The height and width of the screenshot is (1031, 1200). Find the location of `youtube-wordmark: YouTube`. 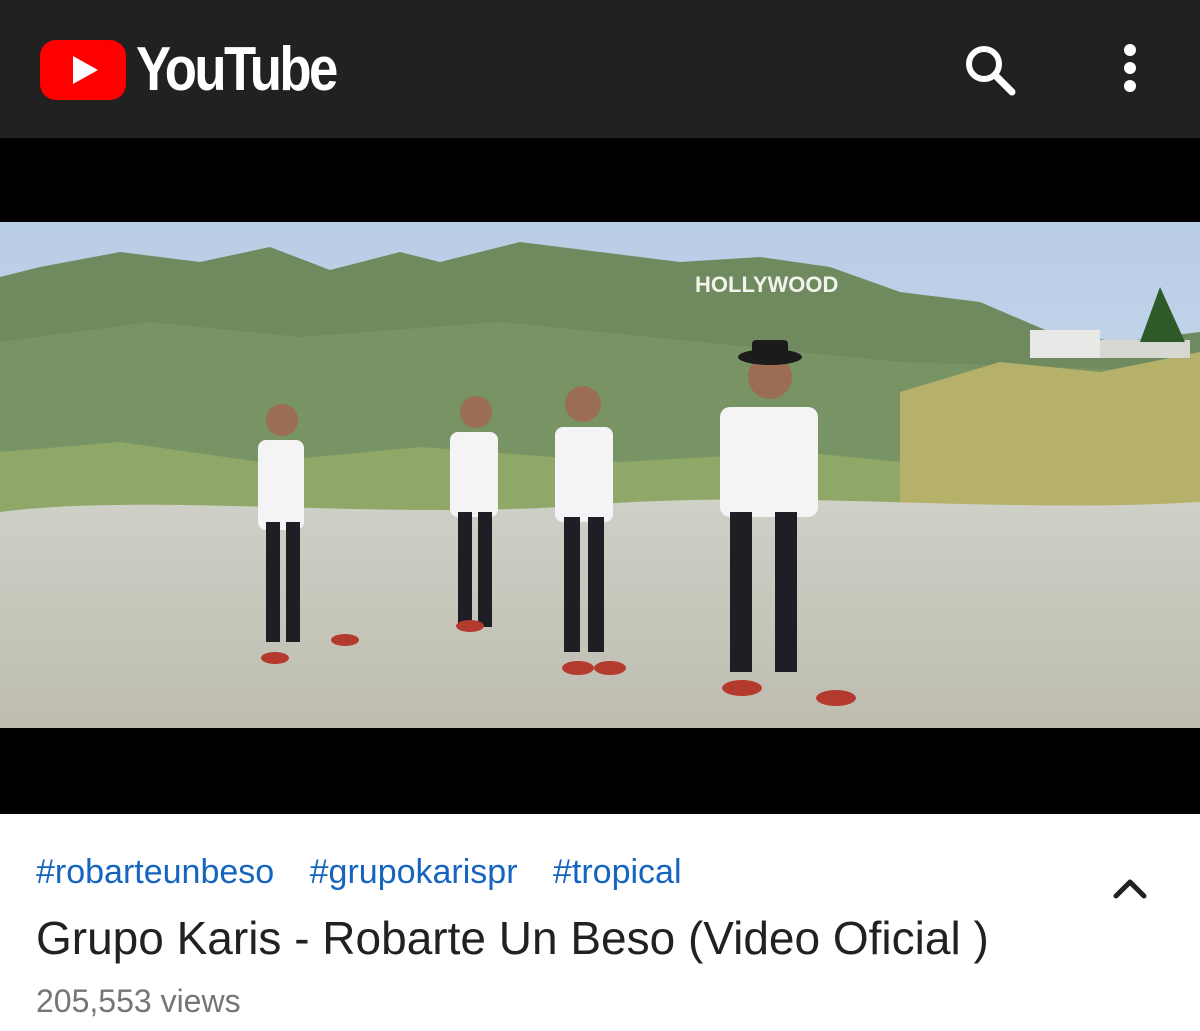

youtube-wordmark: YouTube is located at coordinates (237, 69).